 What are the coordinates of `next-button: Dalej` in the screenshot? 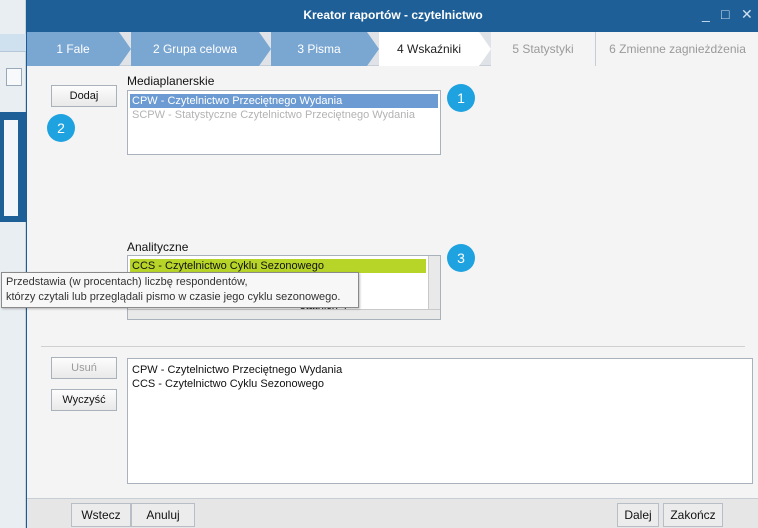 It's located at (638, 515).